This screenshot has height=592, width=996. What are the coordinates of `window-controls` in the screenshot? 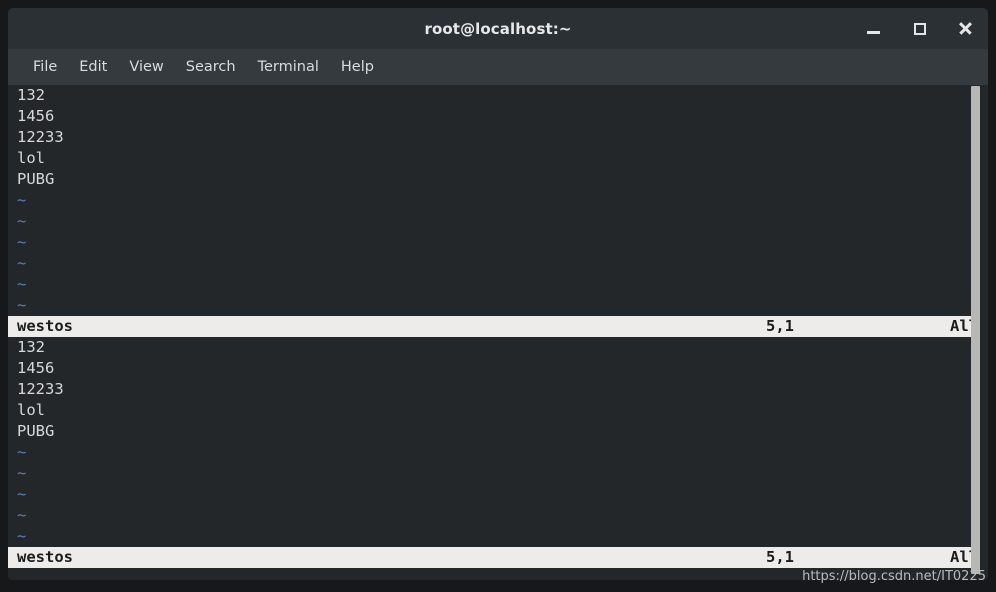 It's located at (919, 28).